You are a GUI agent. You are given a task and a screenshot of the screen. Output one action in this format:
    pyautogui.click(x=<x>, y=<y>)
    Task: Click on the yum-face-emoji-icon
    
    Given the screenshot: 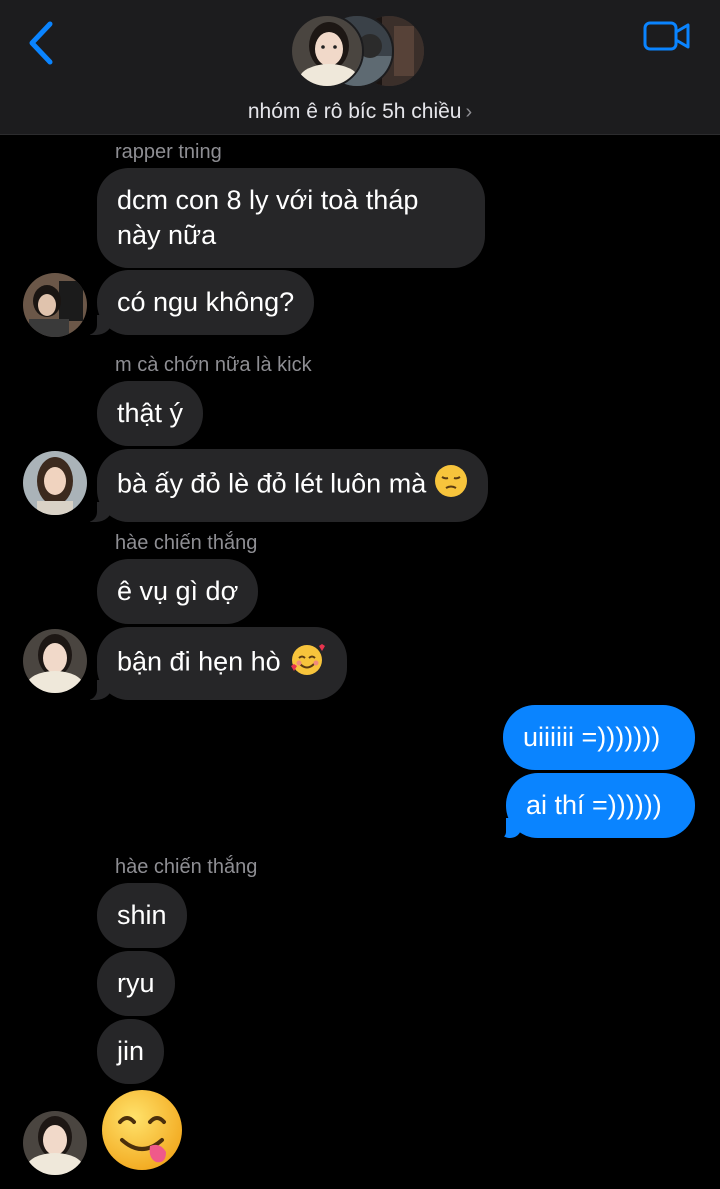 What is the action you would take?
    pyautogui.click(x=143, y=1131)
    